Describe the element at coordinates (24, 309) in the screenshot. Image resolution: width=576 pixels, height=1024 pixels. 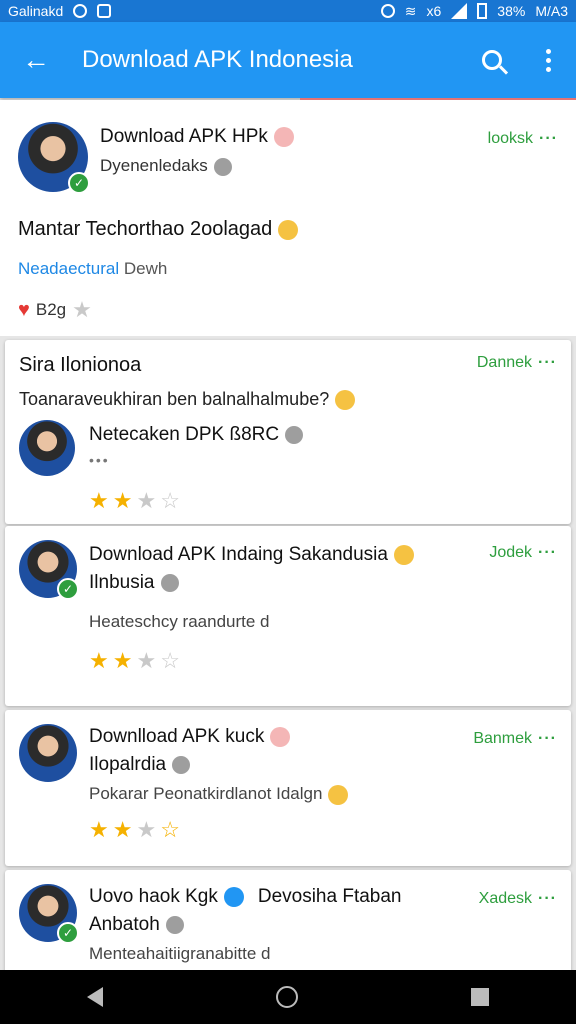
I see `heart-icon: ♥` at that location.